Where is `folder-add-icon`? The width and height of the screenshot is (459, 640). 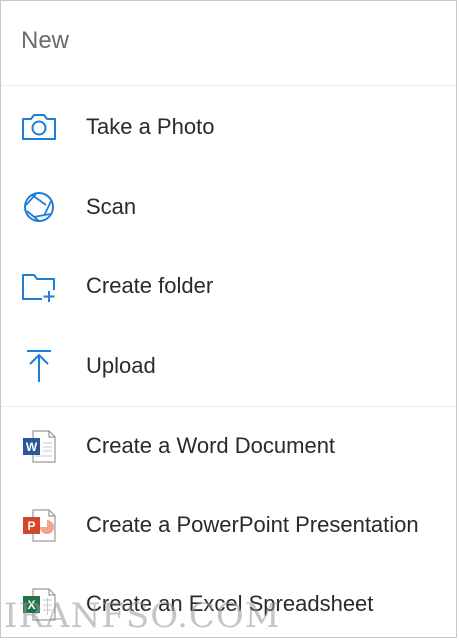
folder-add-icon is located at coordinates (39, 286).